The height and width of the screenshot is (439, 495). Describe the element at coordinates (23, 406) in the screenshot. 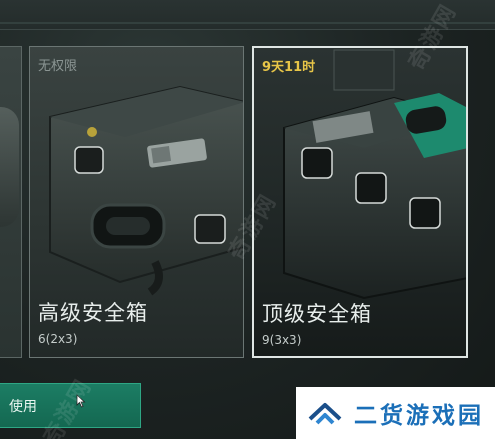

I see `use-button-label: 使用` at that location.